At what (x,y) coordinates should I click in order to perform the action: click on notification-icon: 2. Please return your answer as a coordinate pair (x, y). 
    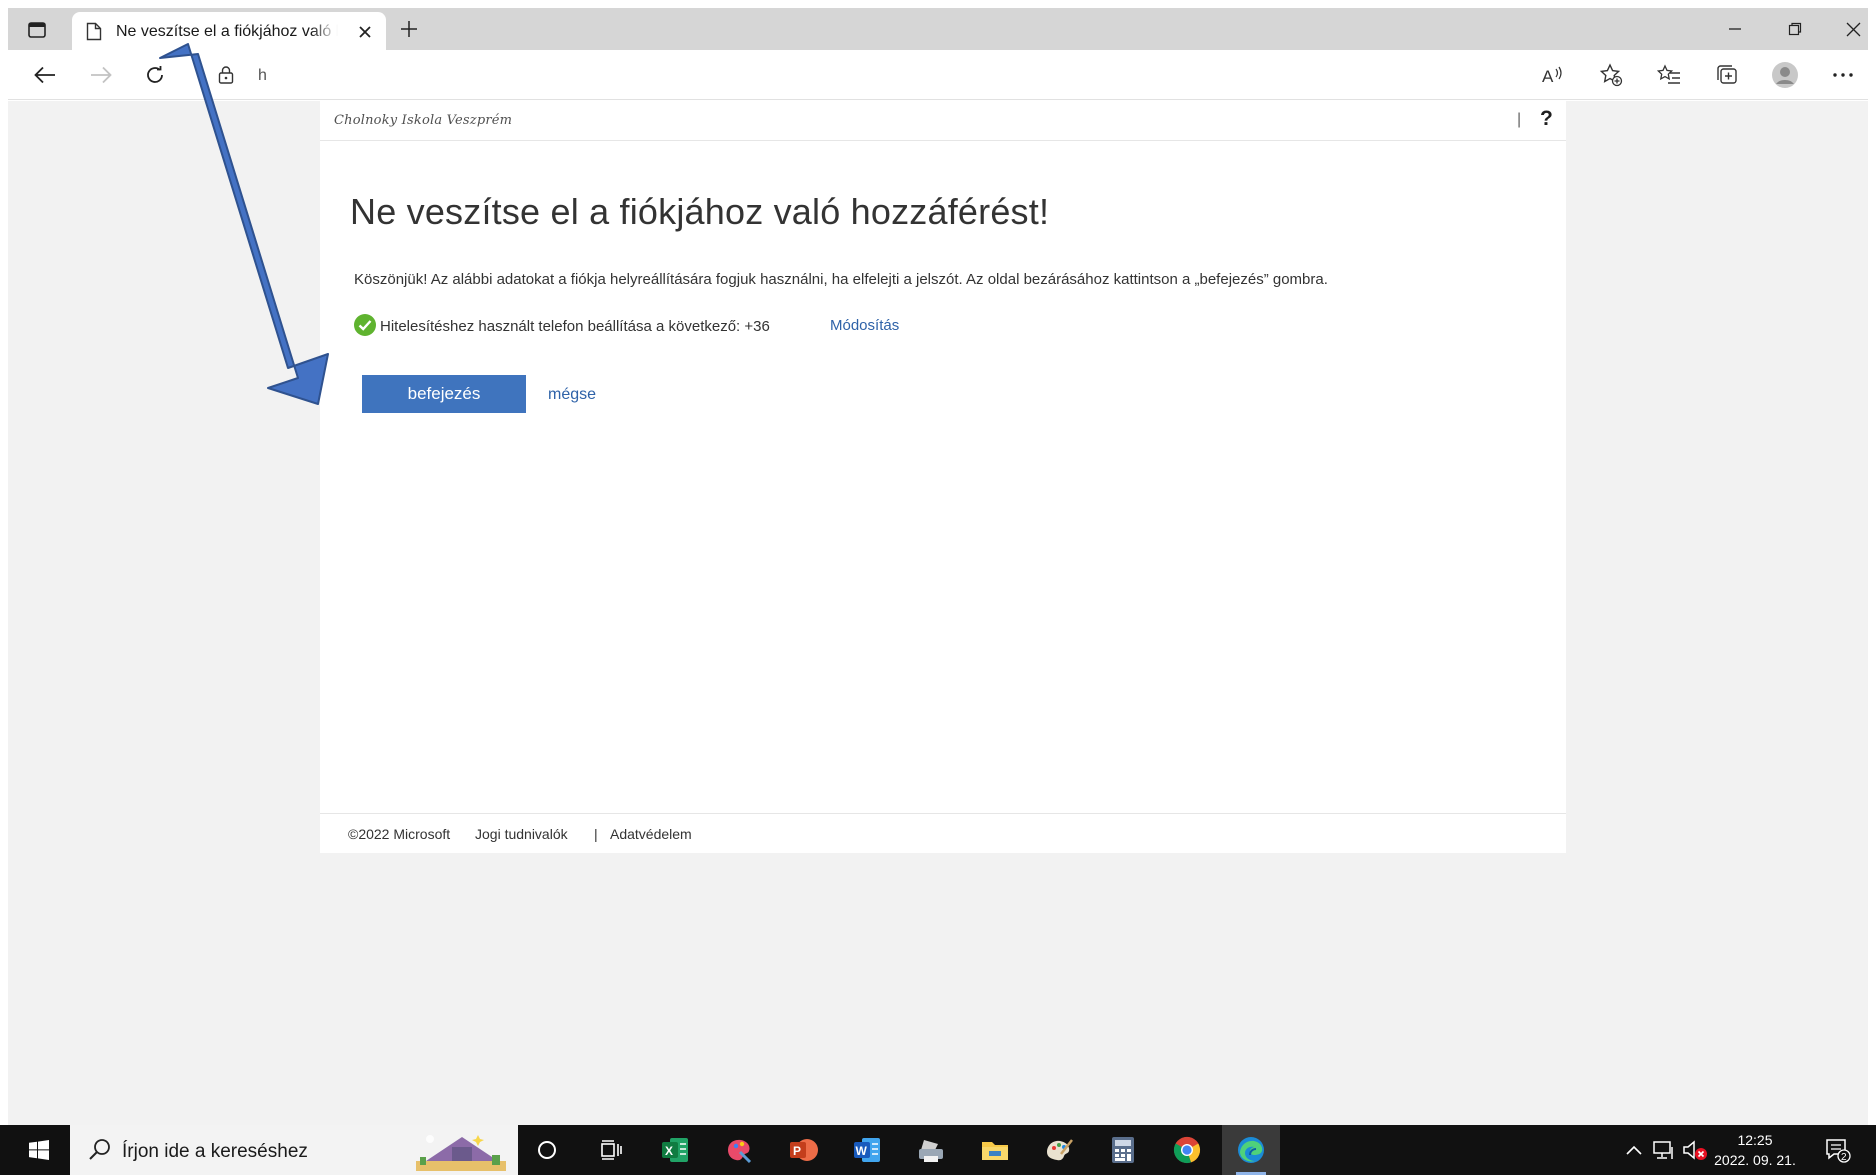
    Looking at the image, I should click on (1838, 1151).